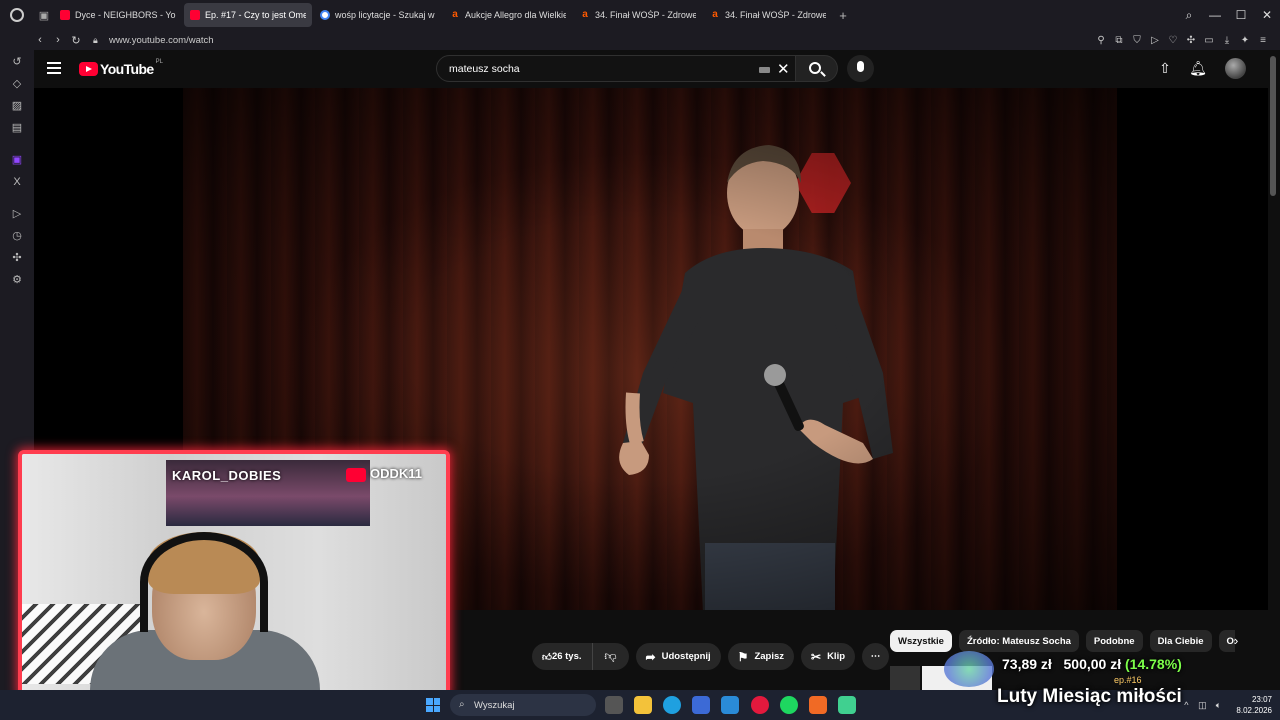 Image resolution: width=1280 pixels, height=720 pixels. Describe the element at coordinates (701, 705) in the screenshot. I see `store-icon` at that location.